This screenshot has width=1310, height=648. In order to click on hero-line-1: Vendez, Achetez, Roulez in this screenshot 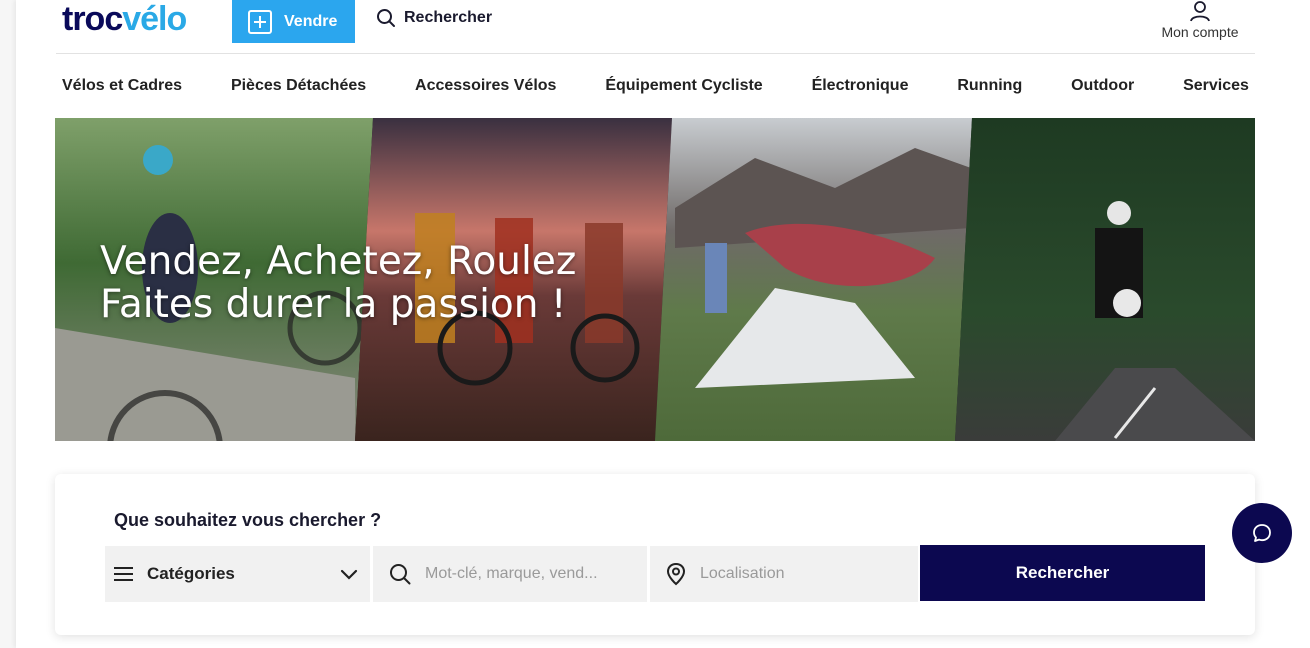, I will do `click(338, 261)`.